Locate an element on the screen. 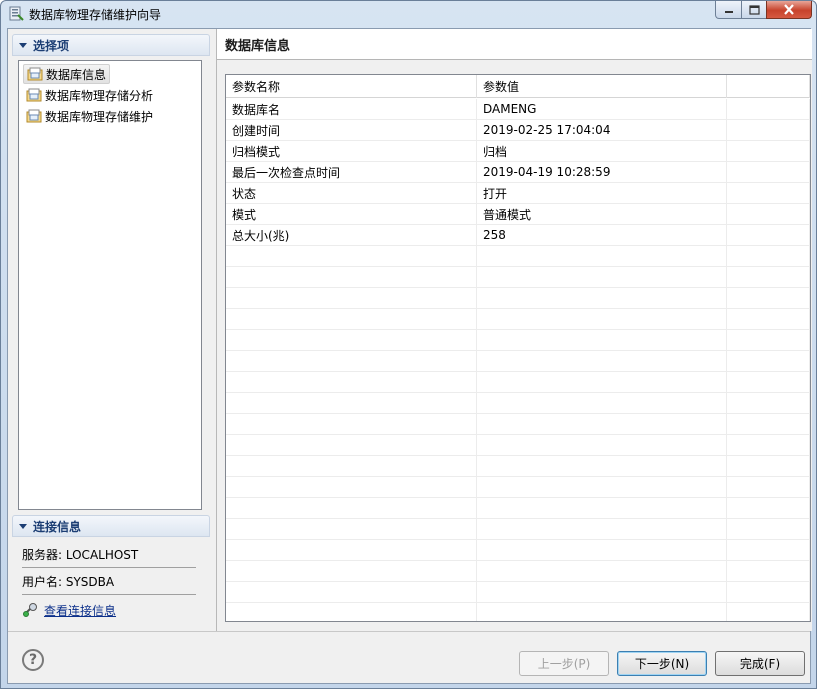 The image size is (817, 689). table-row: 模式 普通模式 is located at coordinates (518, 214).